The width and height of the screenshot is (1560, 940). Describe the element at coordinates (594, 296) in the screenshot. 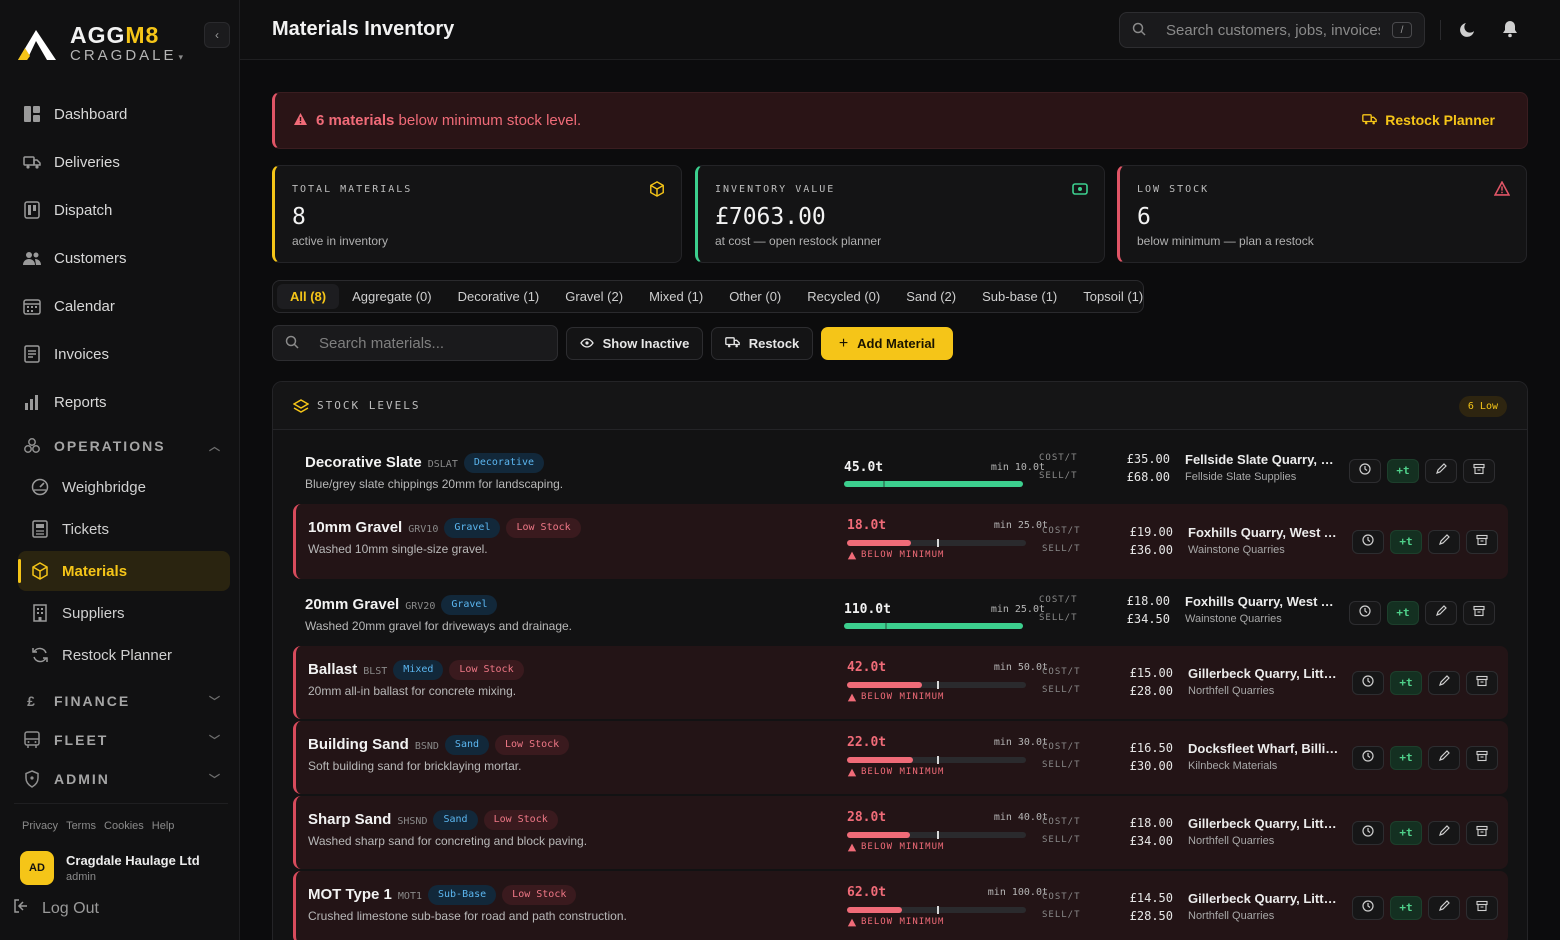

I see `tab-gravel: Gravel (2)` at that location.